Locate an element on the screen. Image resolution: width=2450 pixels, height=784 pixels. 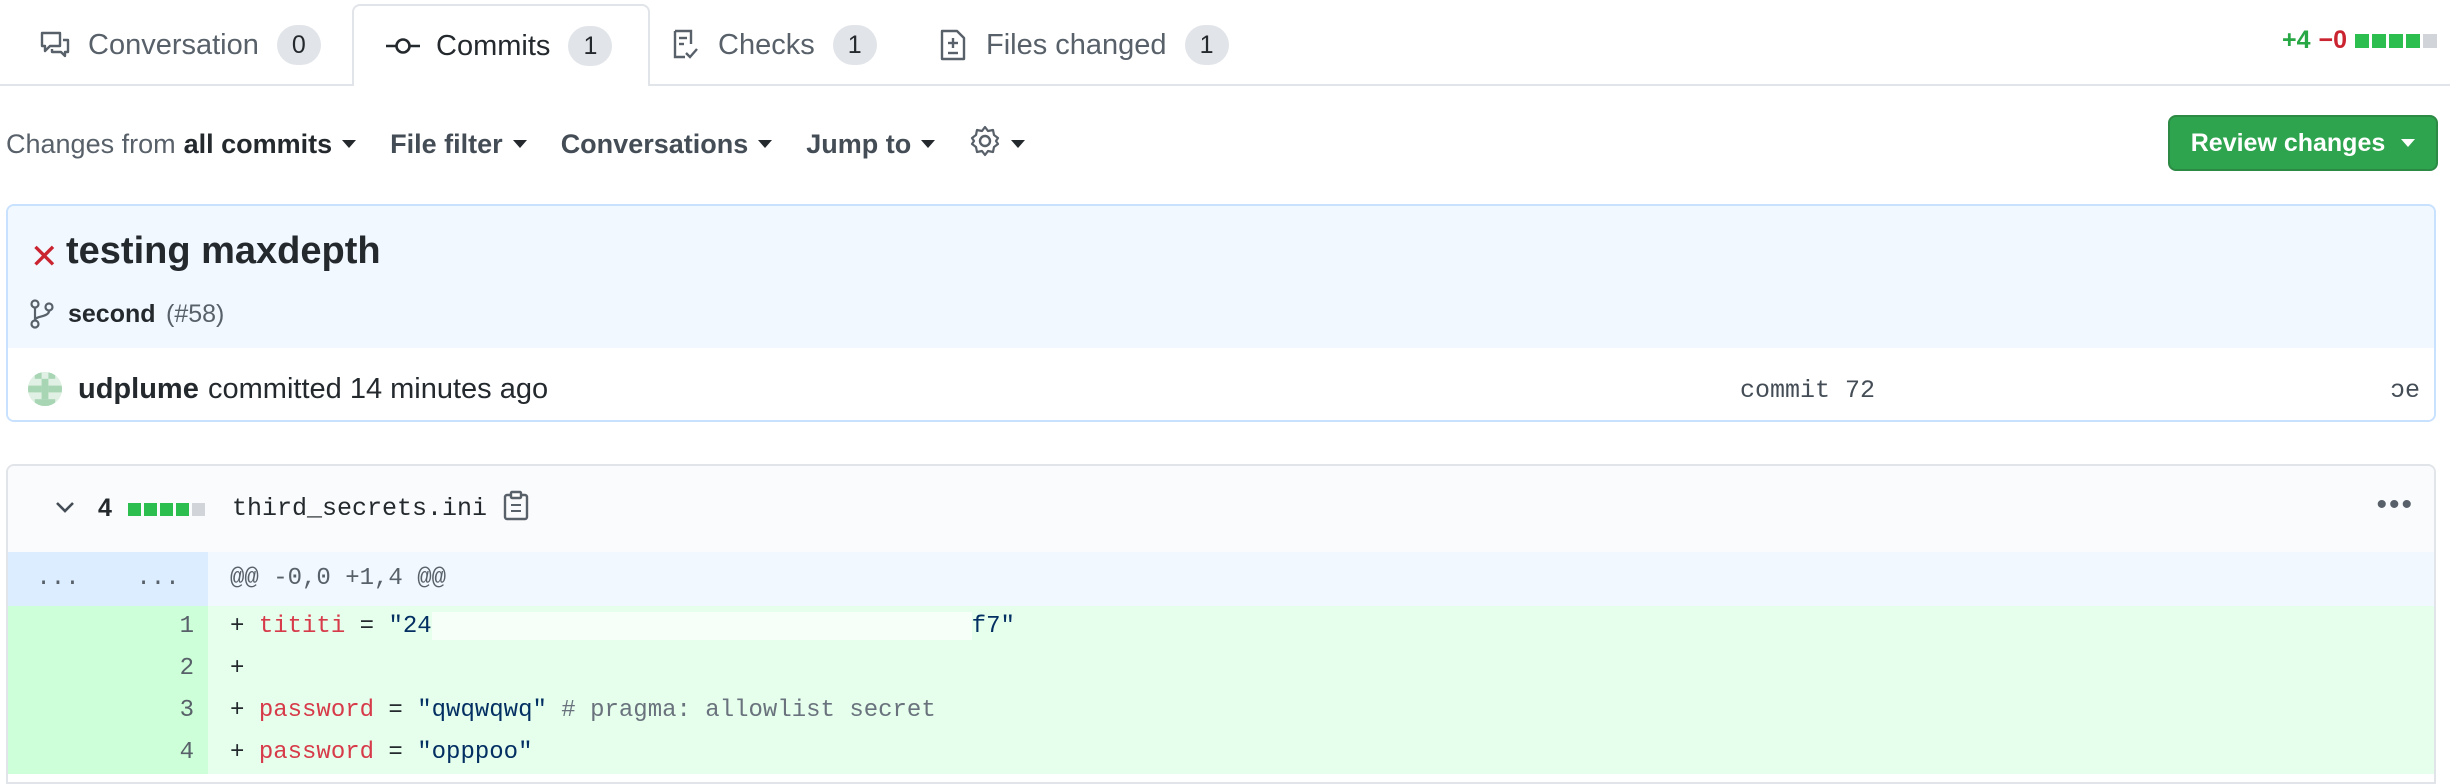
jump-to-dropdown: Jump to is located at coordinates (871, 144).